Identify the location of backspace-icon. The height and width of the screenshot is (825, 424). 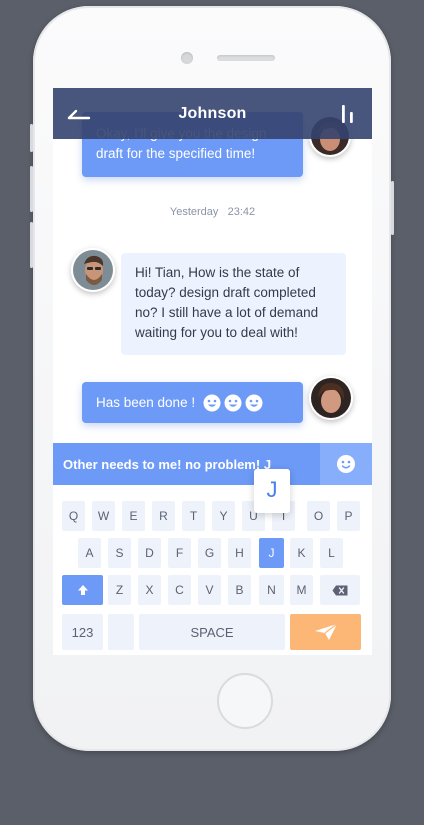
(340, 590).